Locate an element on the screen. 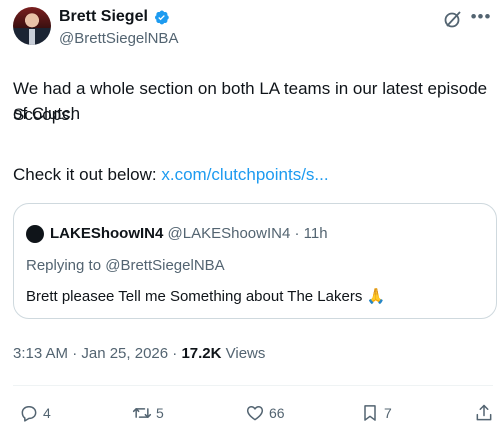 The width and height of the screenshot is (500, 440). quoted-author-meta: @LAKEShoowIN4 · 11h is located at coordinates (245, 233).